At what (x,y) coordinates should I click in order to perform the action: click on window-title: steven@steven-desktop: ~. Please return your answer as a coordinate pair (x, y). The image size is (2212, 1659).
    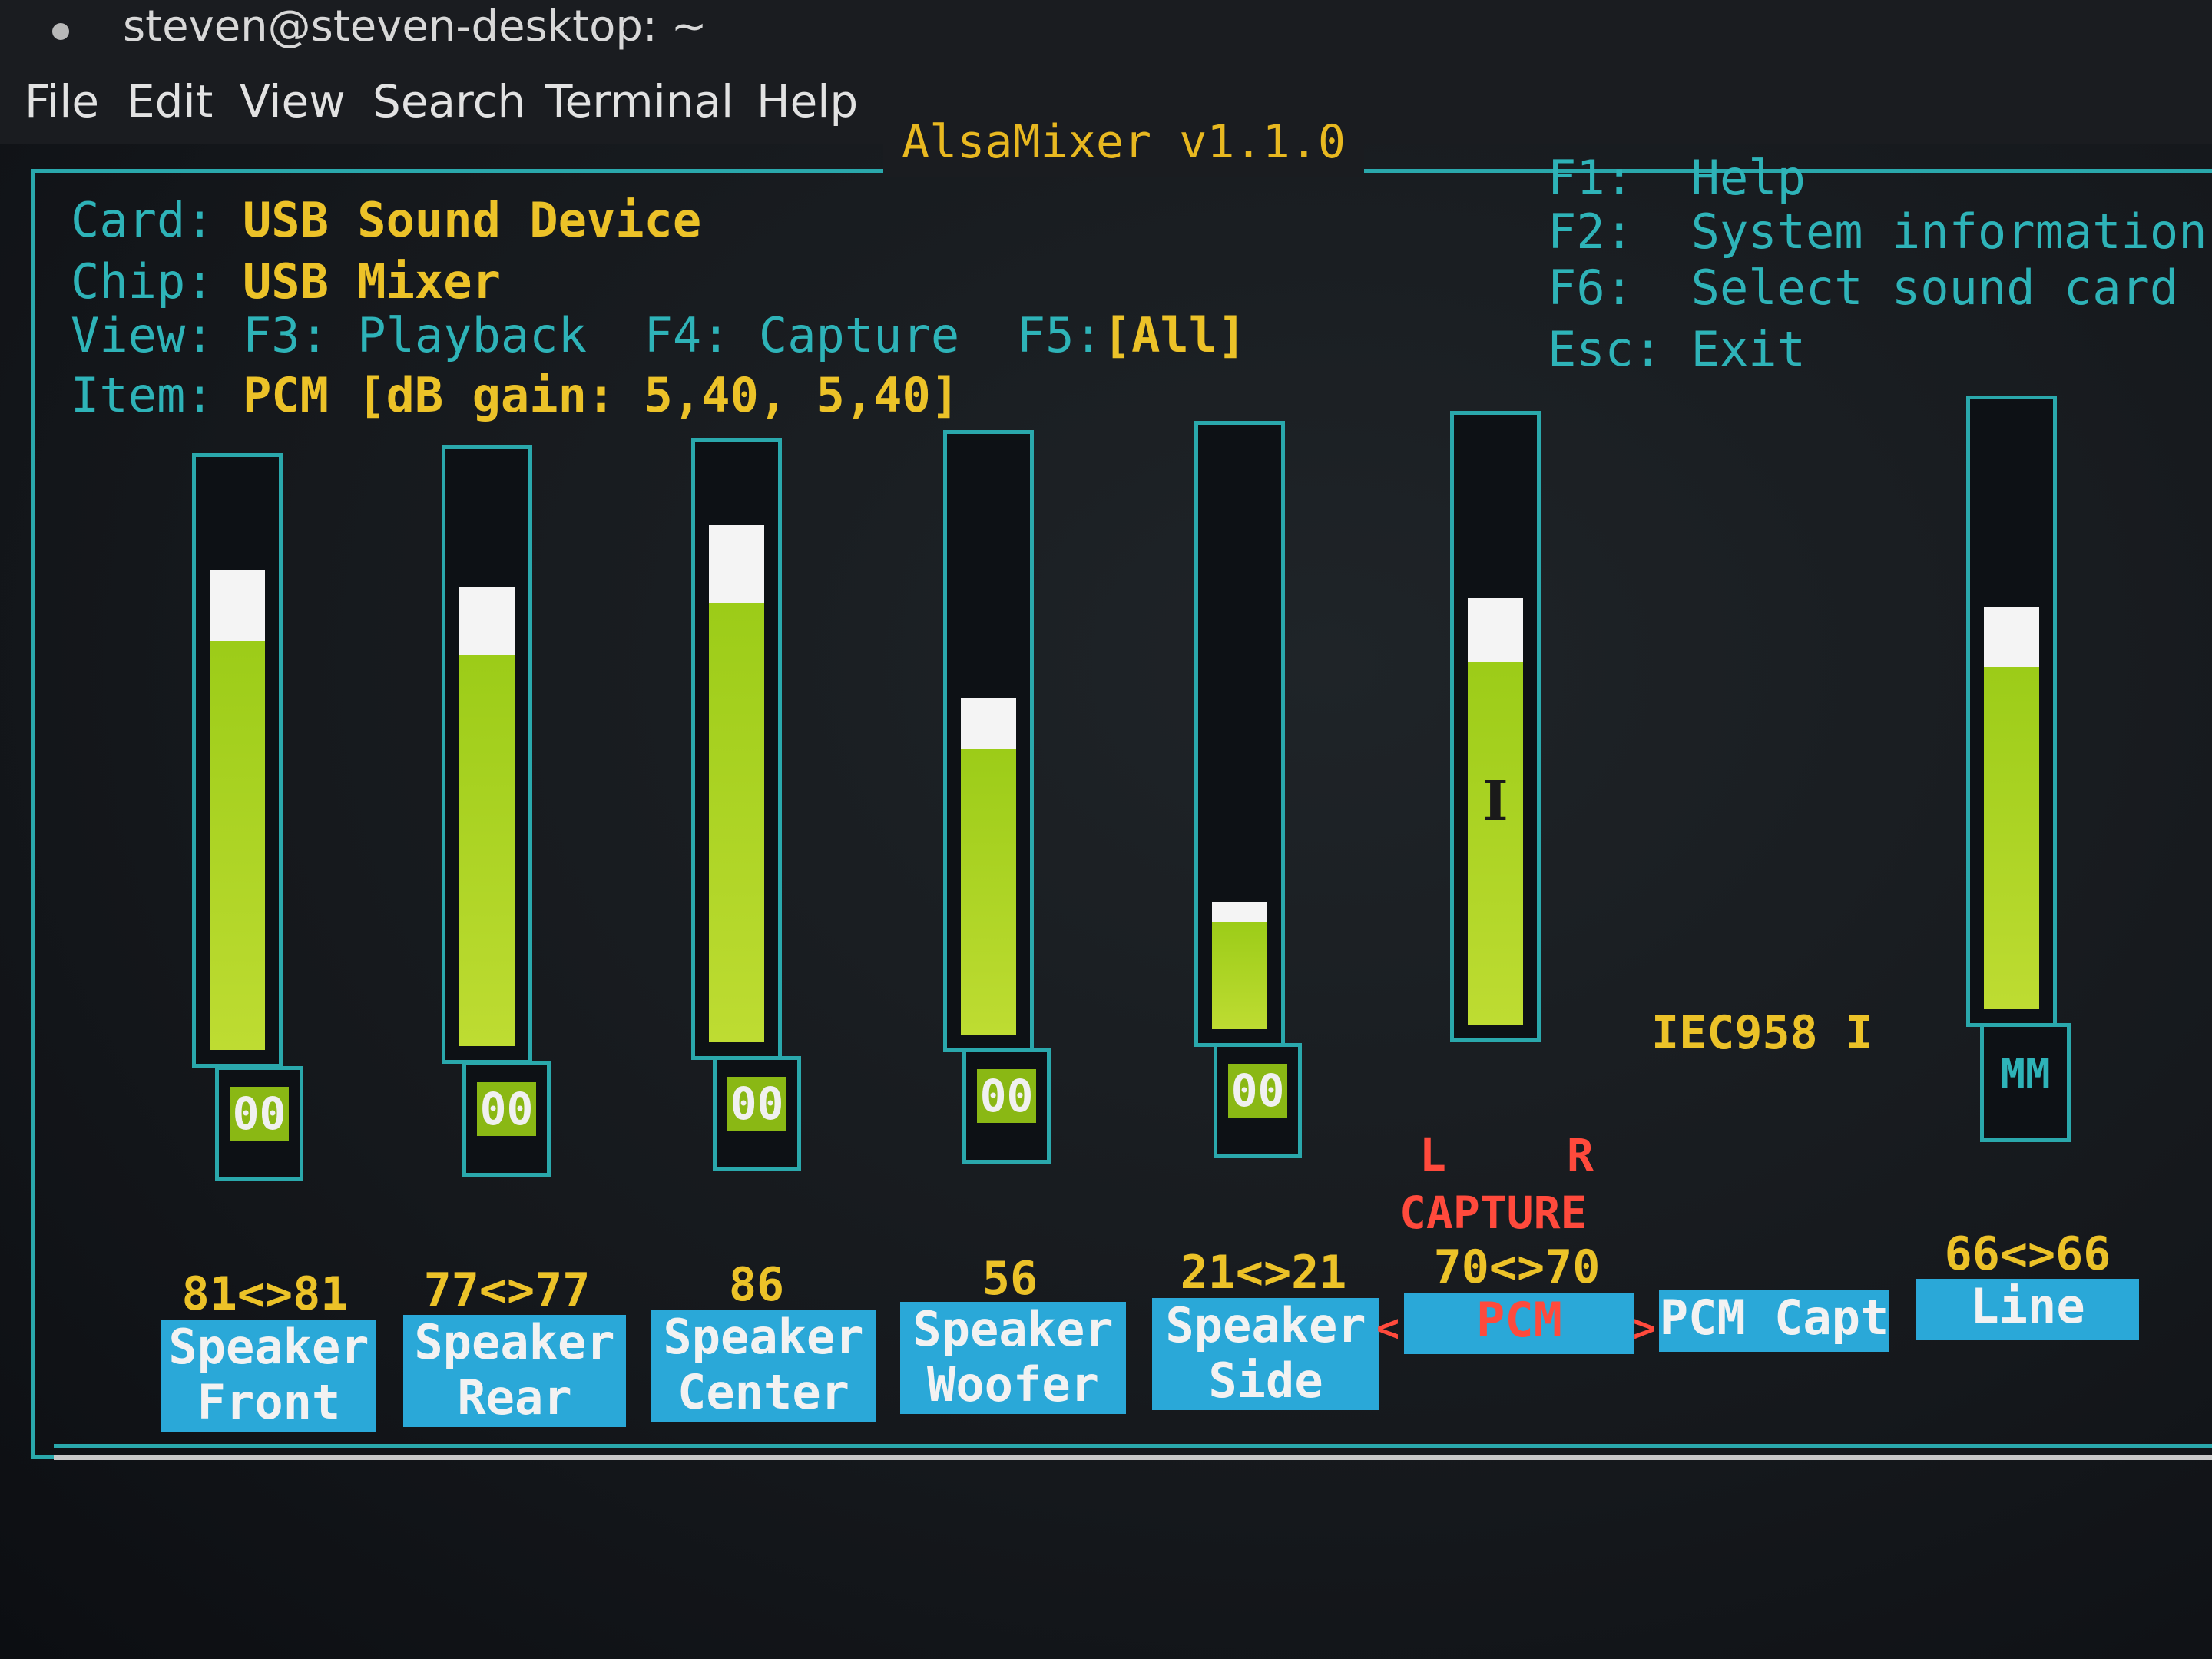
    Looking at the image, I should click on (415, 27).